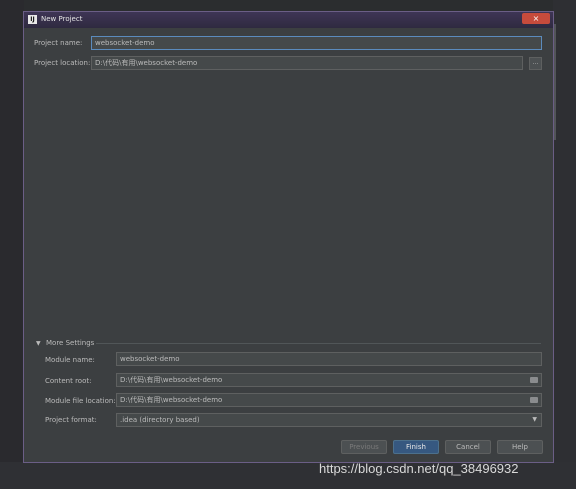  What do you see at coordinates (38, 343) in the screenshot?
I see `expand-triangle-icon: ▼` at bounding box center [38, 343].